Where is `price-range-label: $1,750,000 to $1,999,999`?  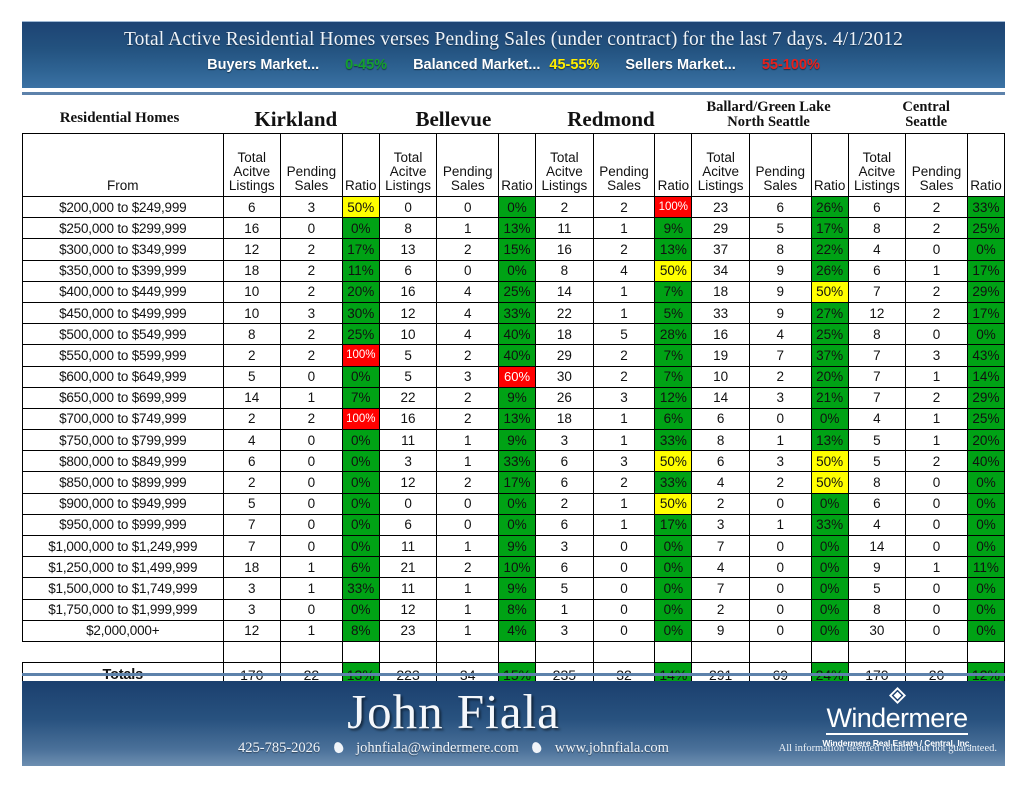
price-range-label: $1,750,000 to $1,999,999 is located at coordinates (123, 609).